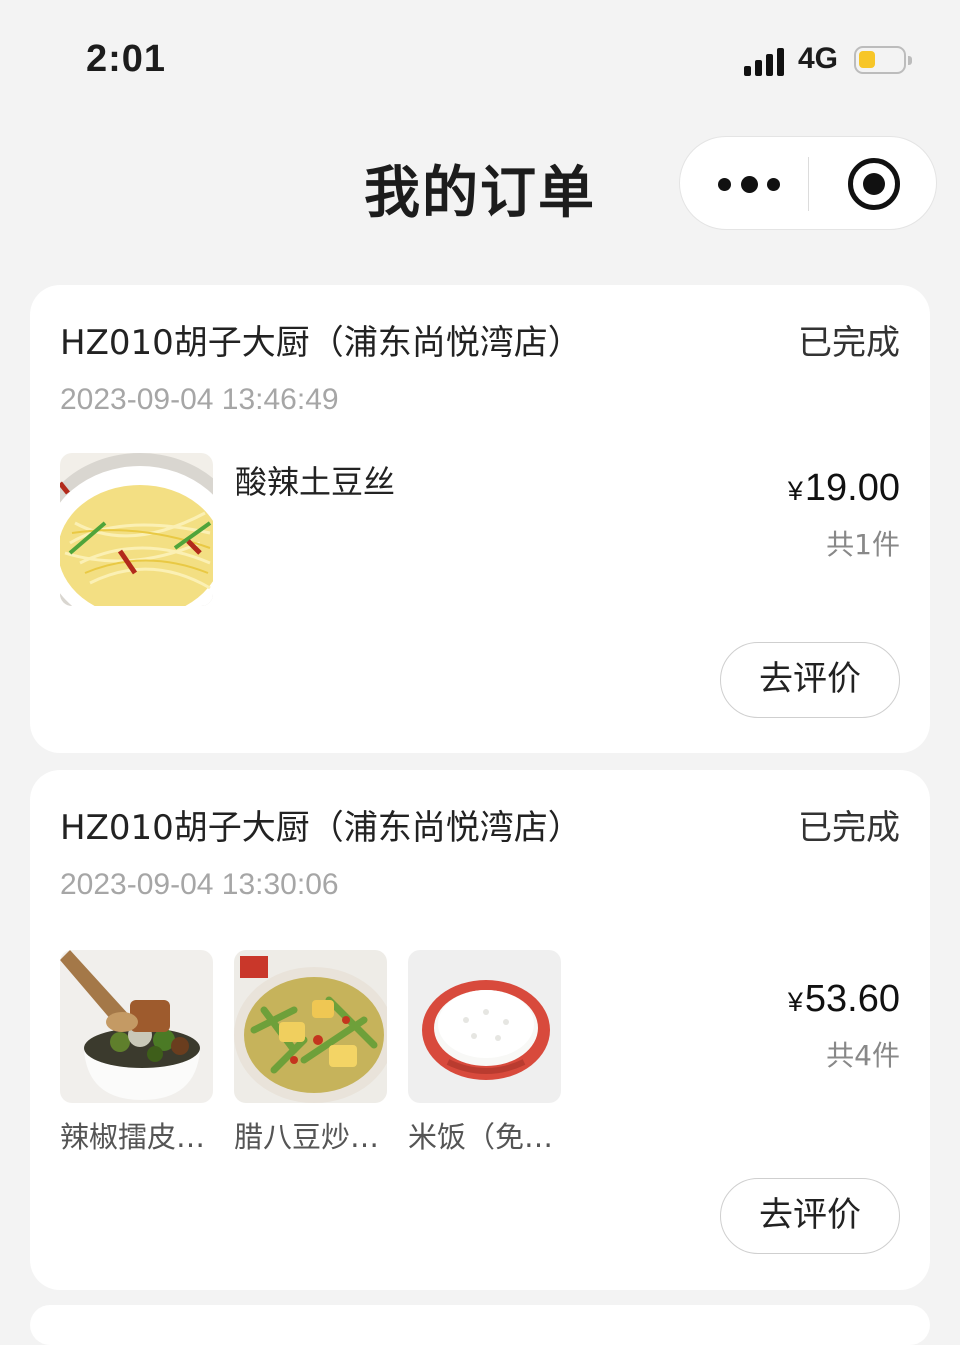 The height and width of the screenshot is (1345, 960). I want to click on capsule-divider, so click(808, 184).